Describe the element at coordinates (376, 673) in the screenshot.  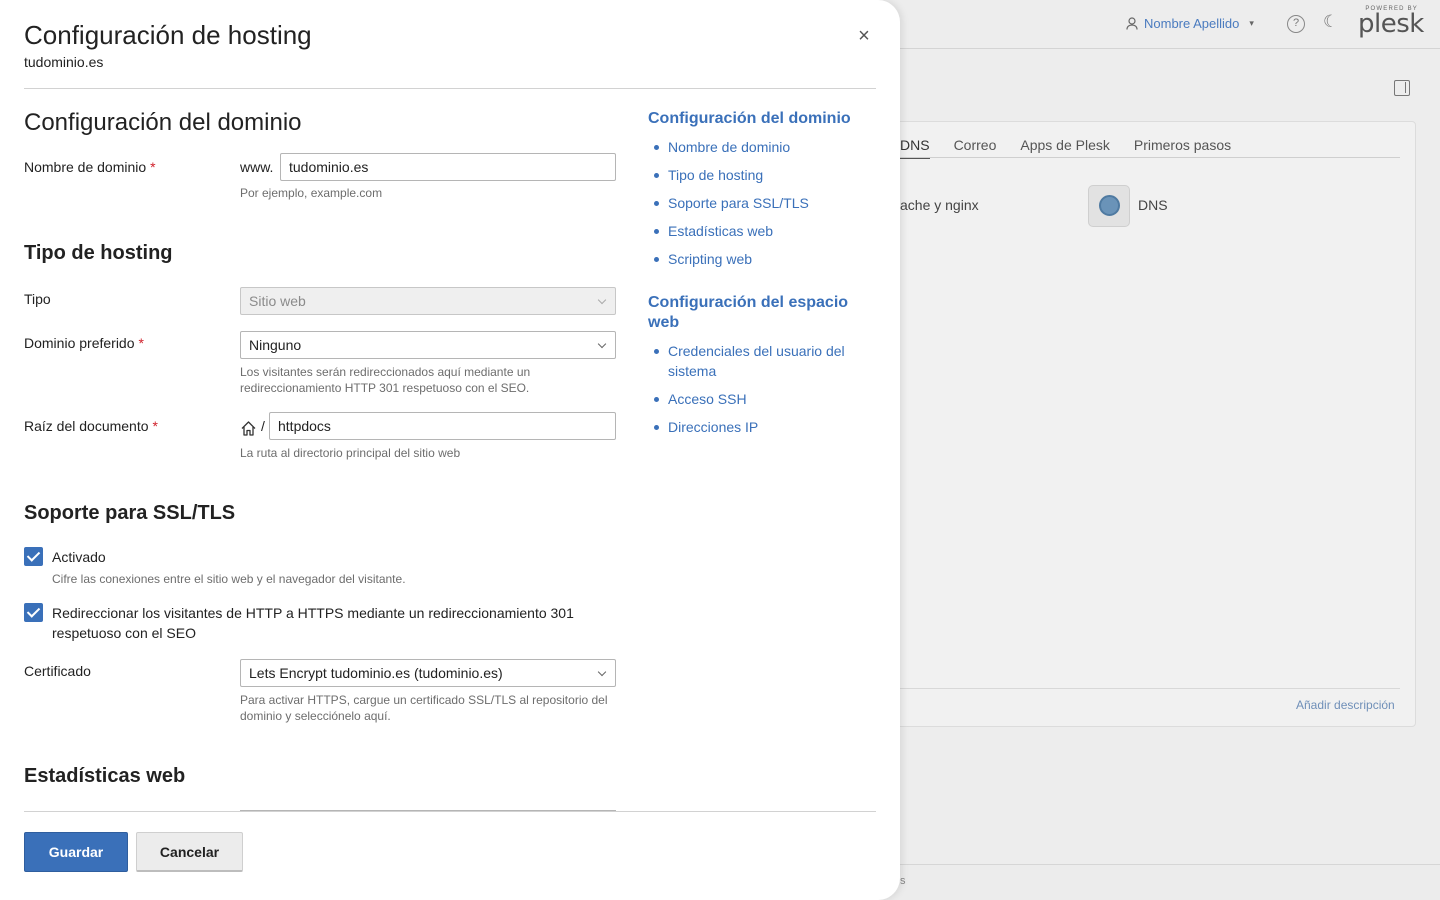
I see `certificate-value: Lets Encrypt tudominio.es (tudominio.es)` at that location.